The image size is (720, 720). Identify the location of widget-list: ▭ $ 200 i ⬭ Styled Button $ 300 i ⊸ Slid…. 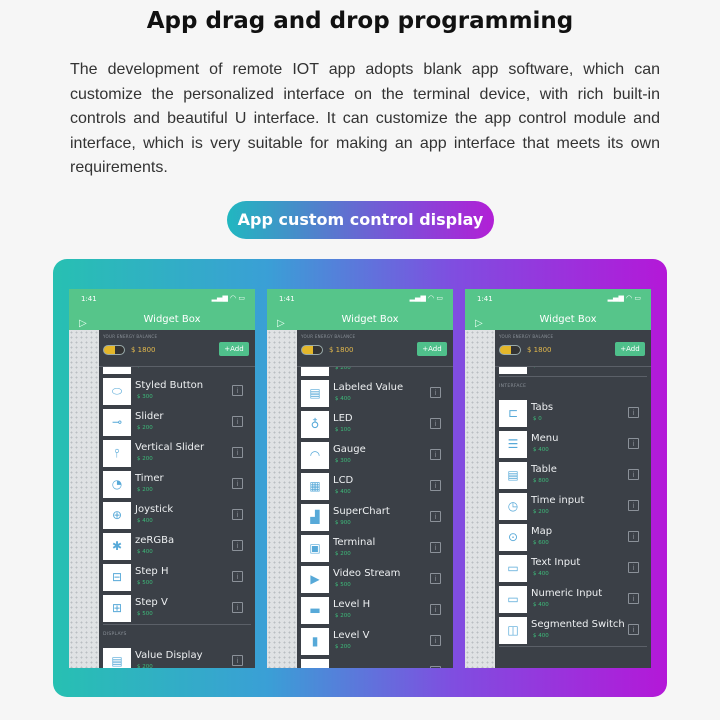
(177, 517).